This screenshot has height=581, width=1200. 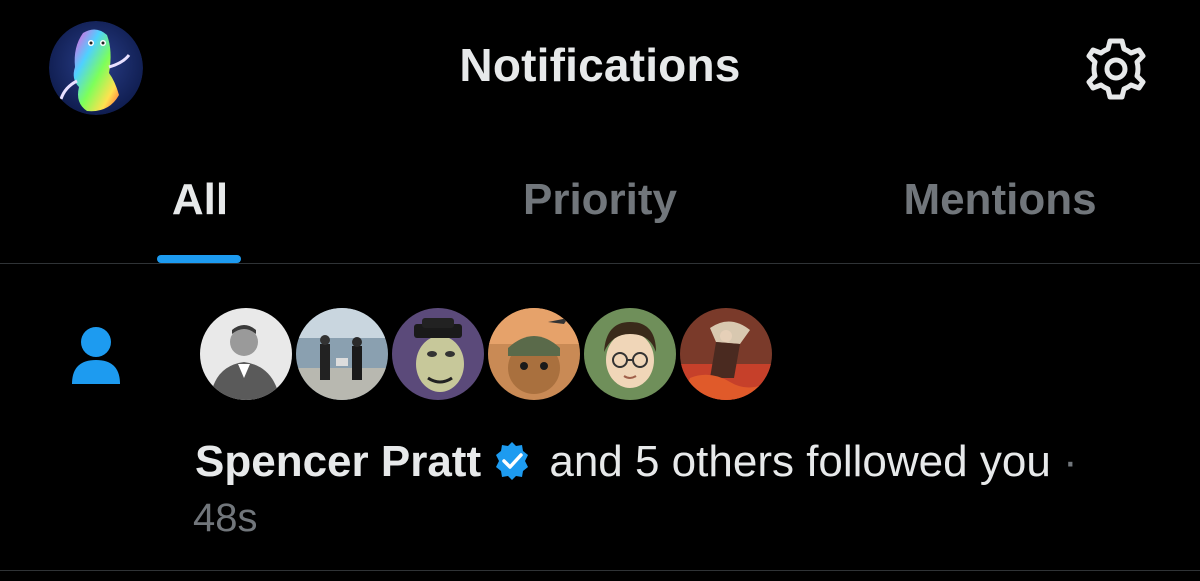 I want to click on person-icon, so click(x=96, y=355).